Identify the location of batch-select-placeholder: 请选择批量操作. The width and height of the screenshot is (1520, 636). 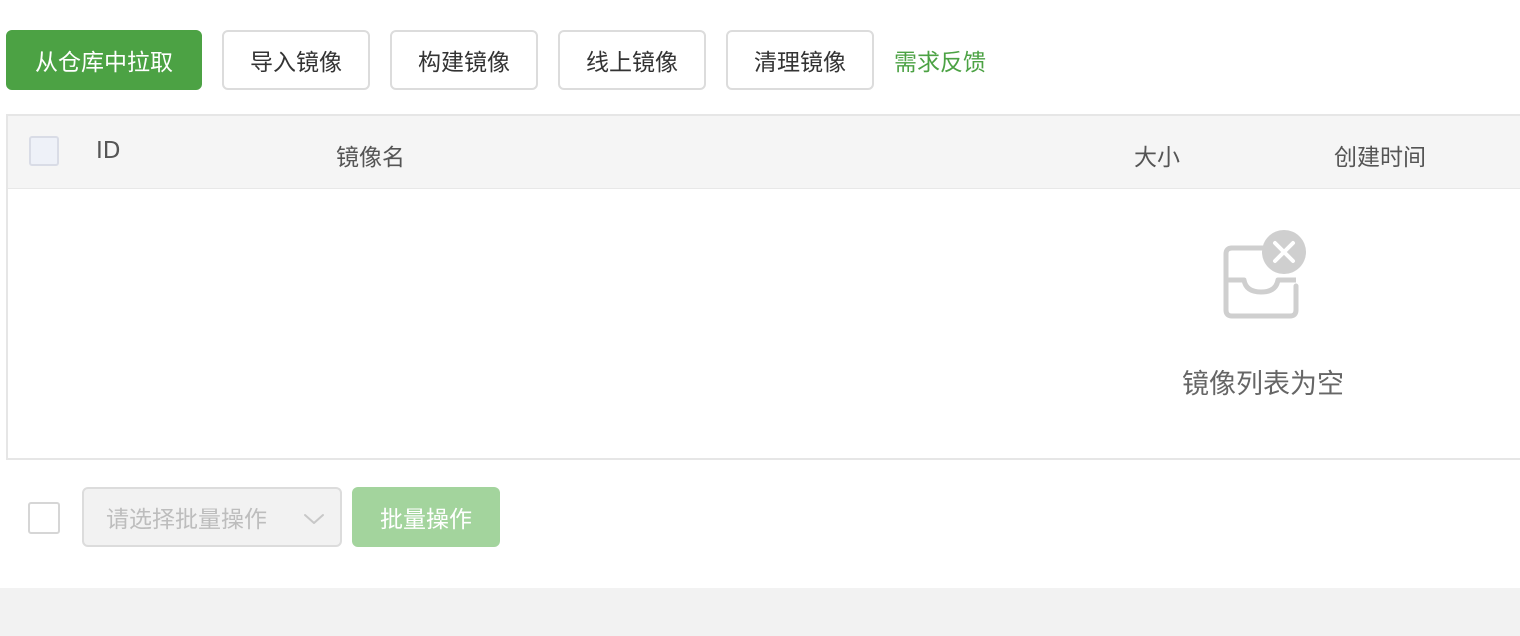
(186, 520).